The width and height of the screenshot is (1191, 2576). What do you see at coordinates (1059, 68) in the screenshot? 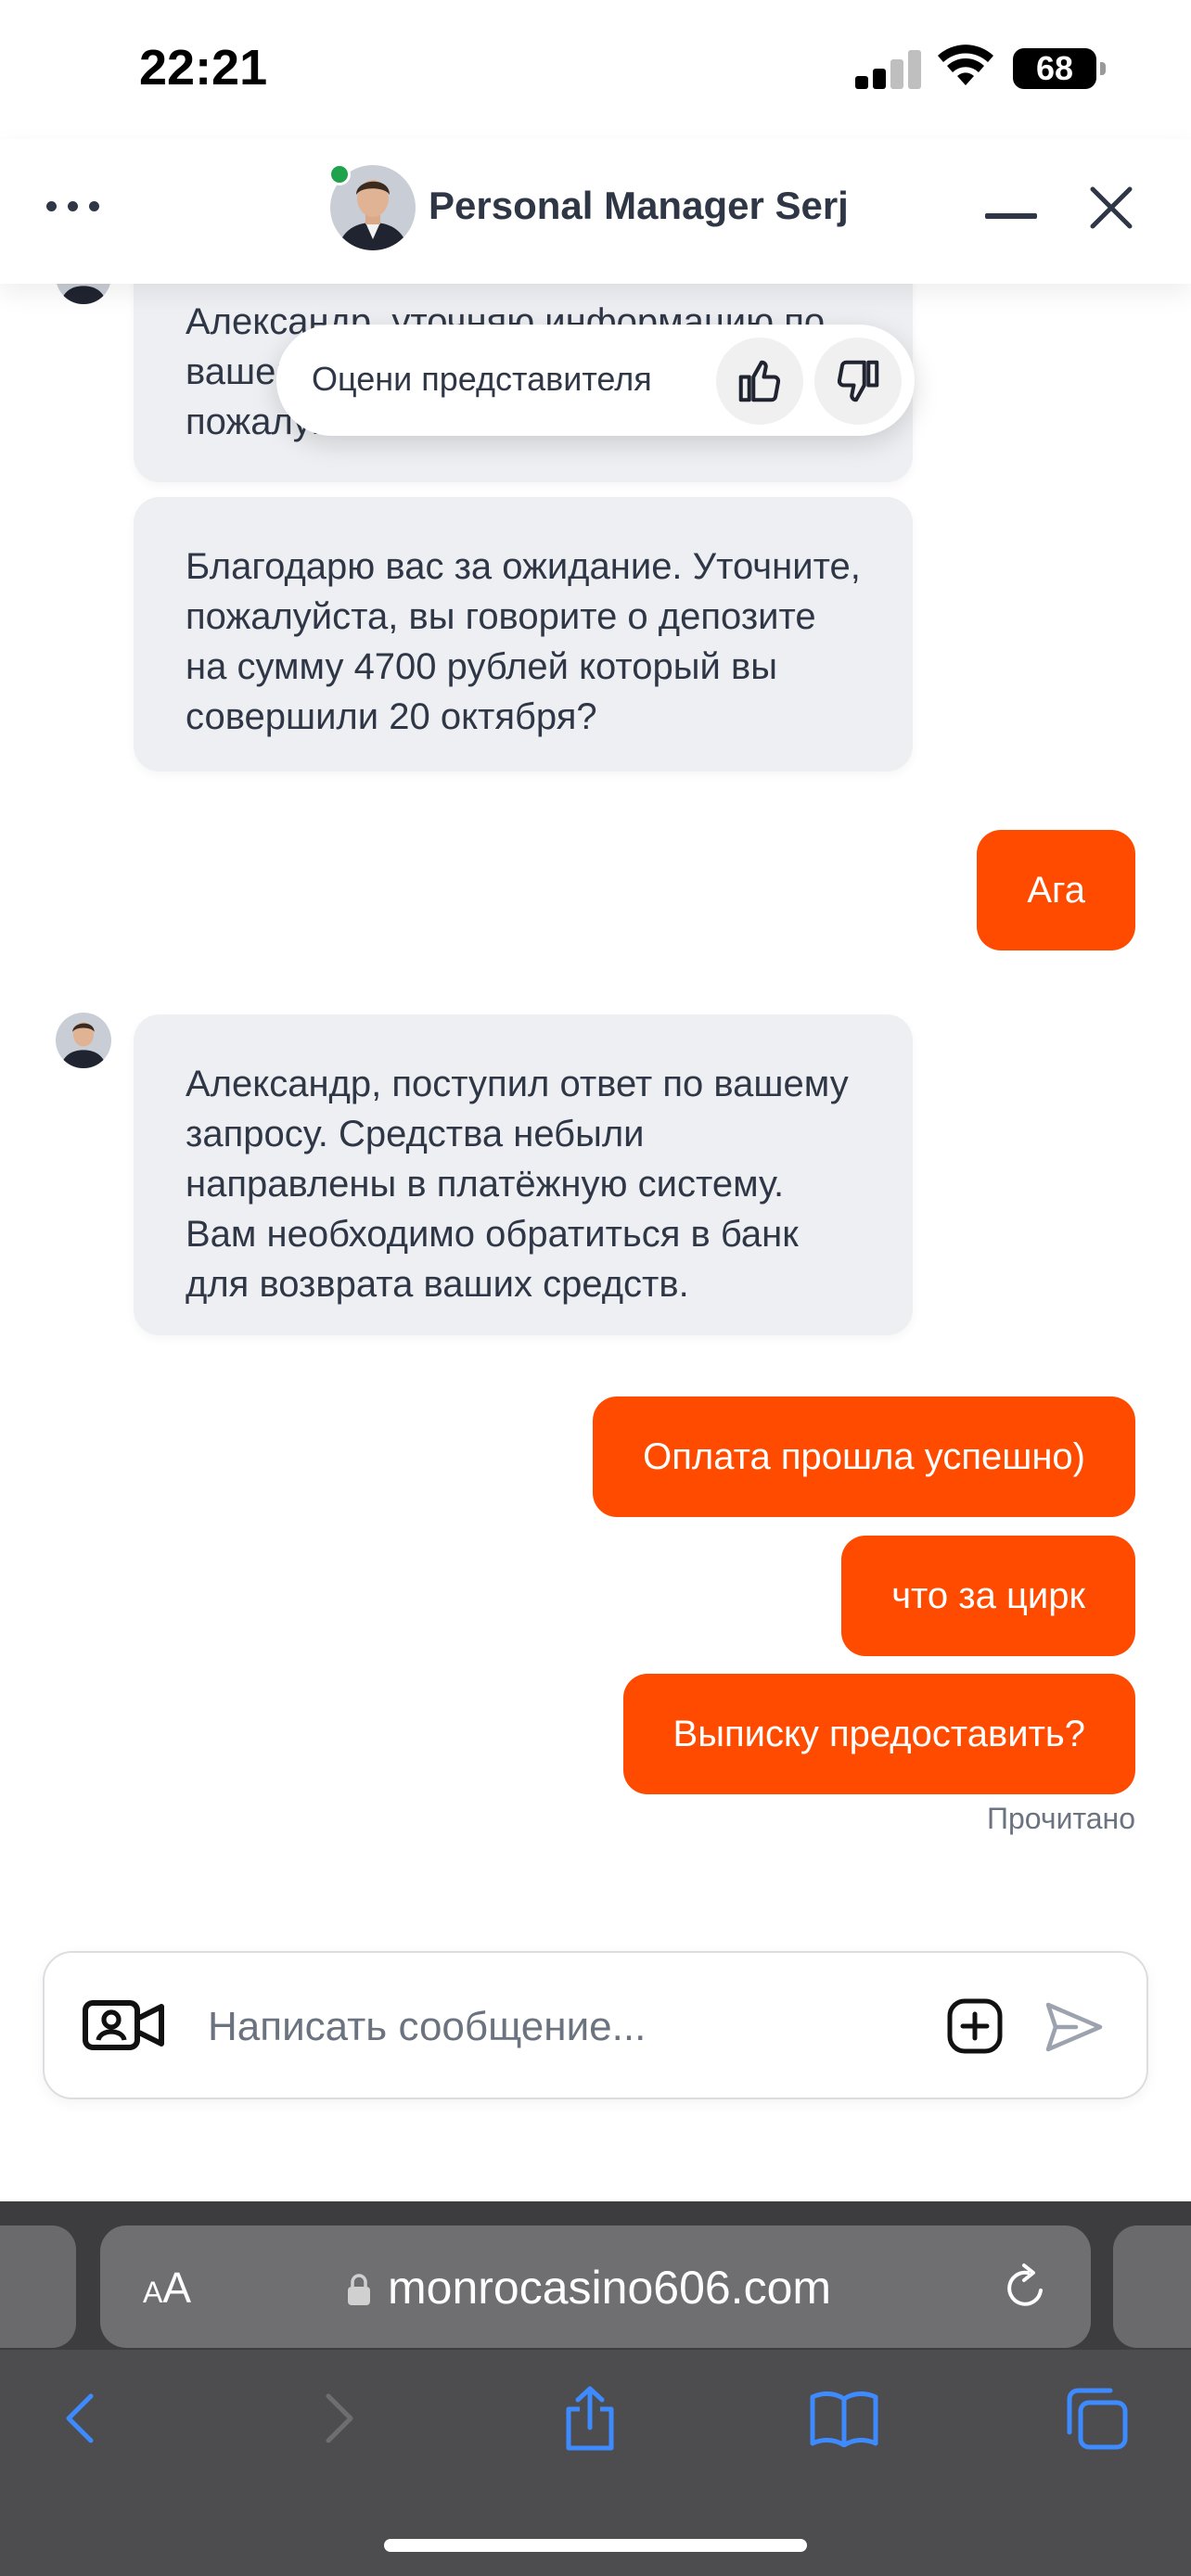
I see `battery-icon: 68` at bounding box center [1059, 68].